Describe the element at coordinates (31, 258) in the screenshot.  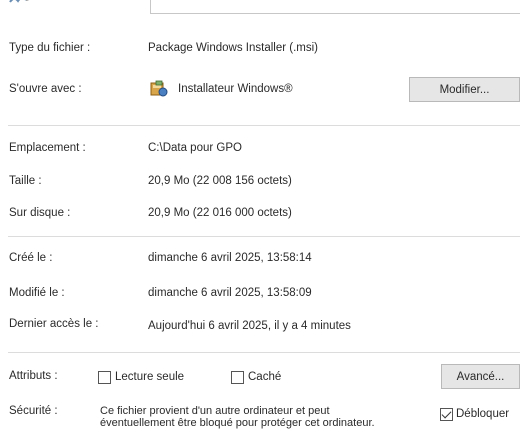
I see `created-label: Créé le :` at that location.